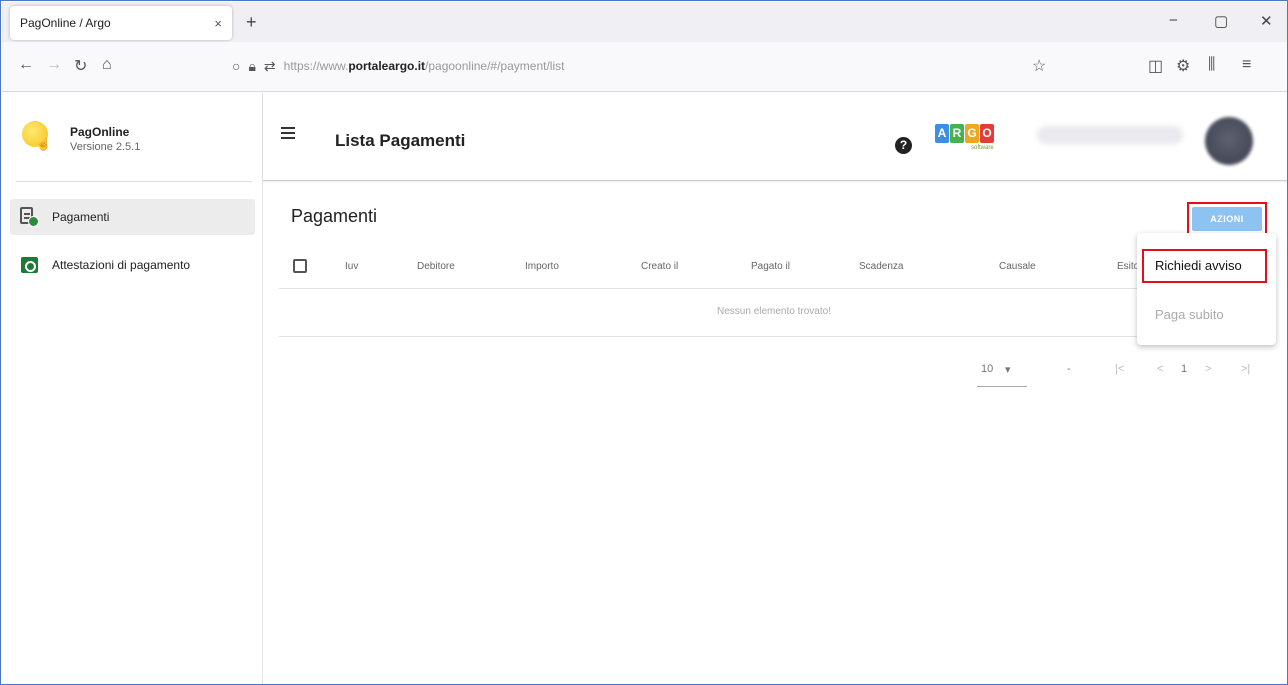  What do you see at coordinates (1069, 369) in the screenshot?
I see `page-range: -` at bounding box center [1069, 369].